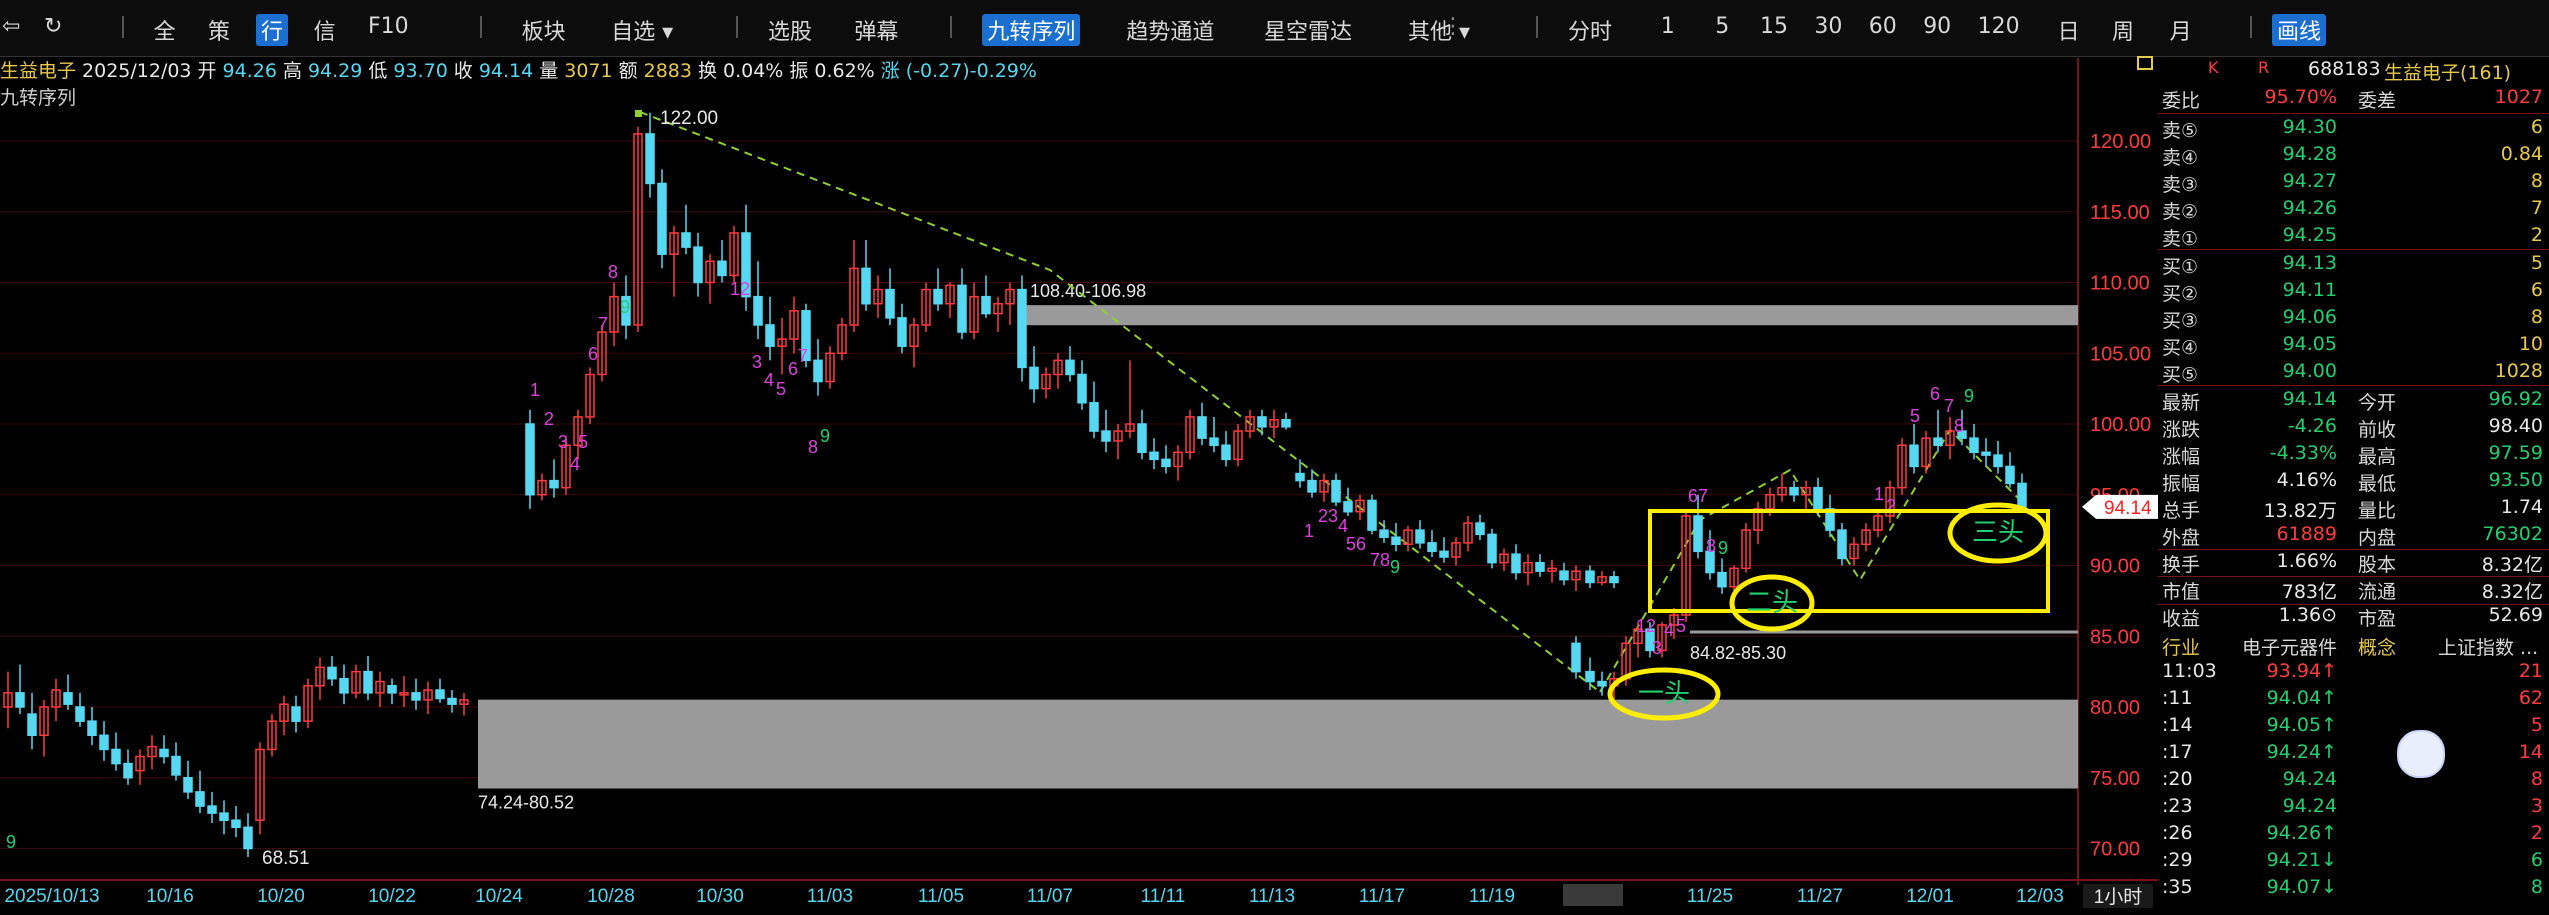 The image size is (2549, 915). Describe the element at coordinates (2303, 453) in the screenshot. I see `stat-value: -4.33%` at that location.